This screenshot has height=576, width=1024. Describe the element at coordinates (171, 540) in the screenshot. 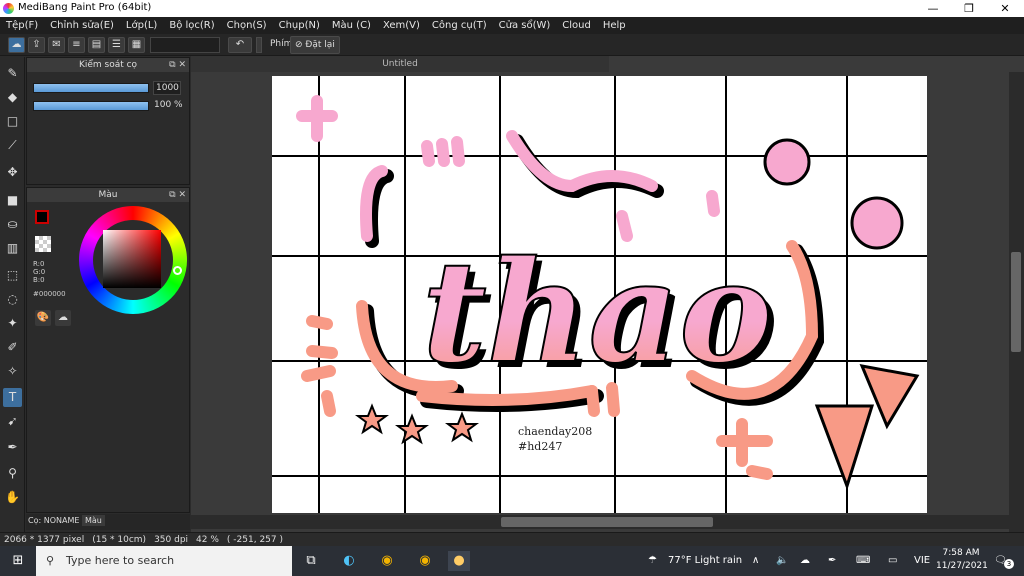

I see `status-dpi: 350 dpi` at that location.